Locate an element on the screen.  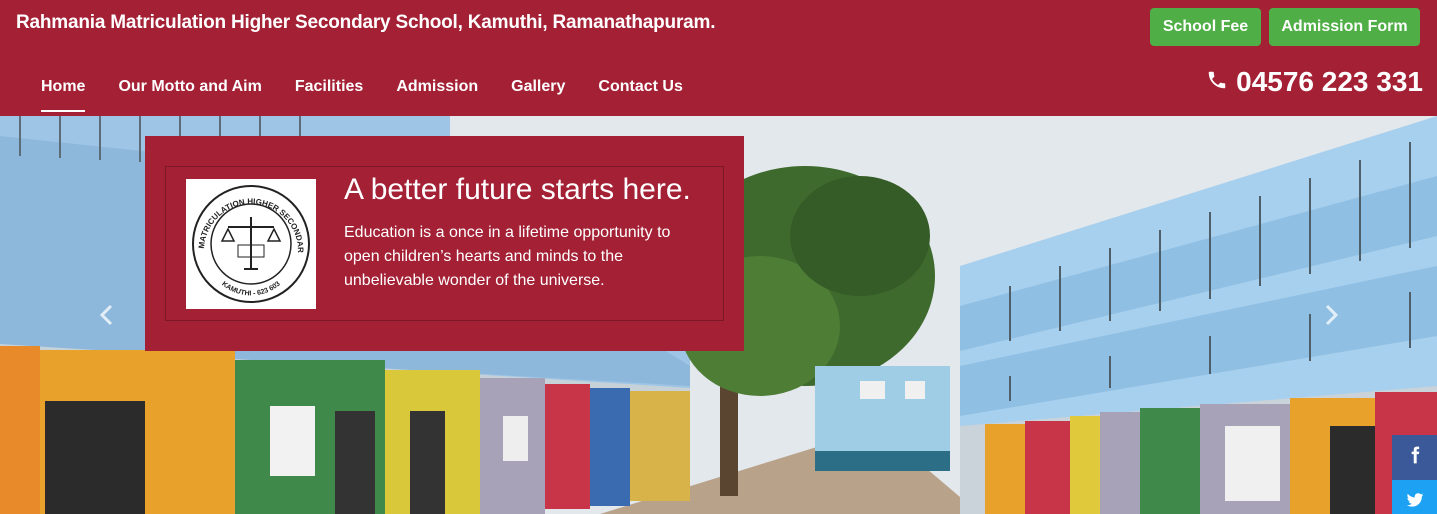
nav-item-admission: Admission is located at coordinates (437, 90).